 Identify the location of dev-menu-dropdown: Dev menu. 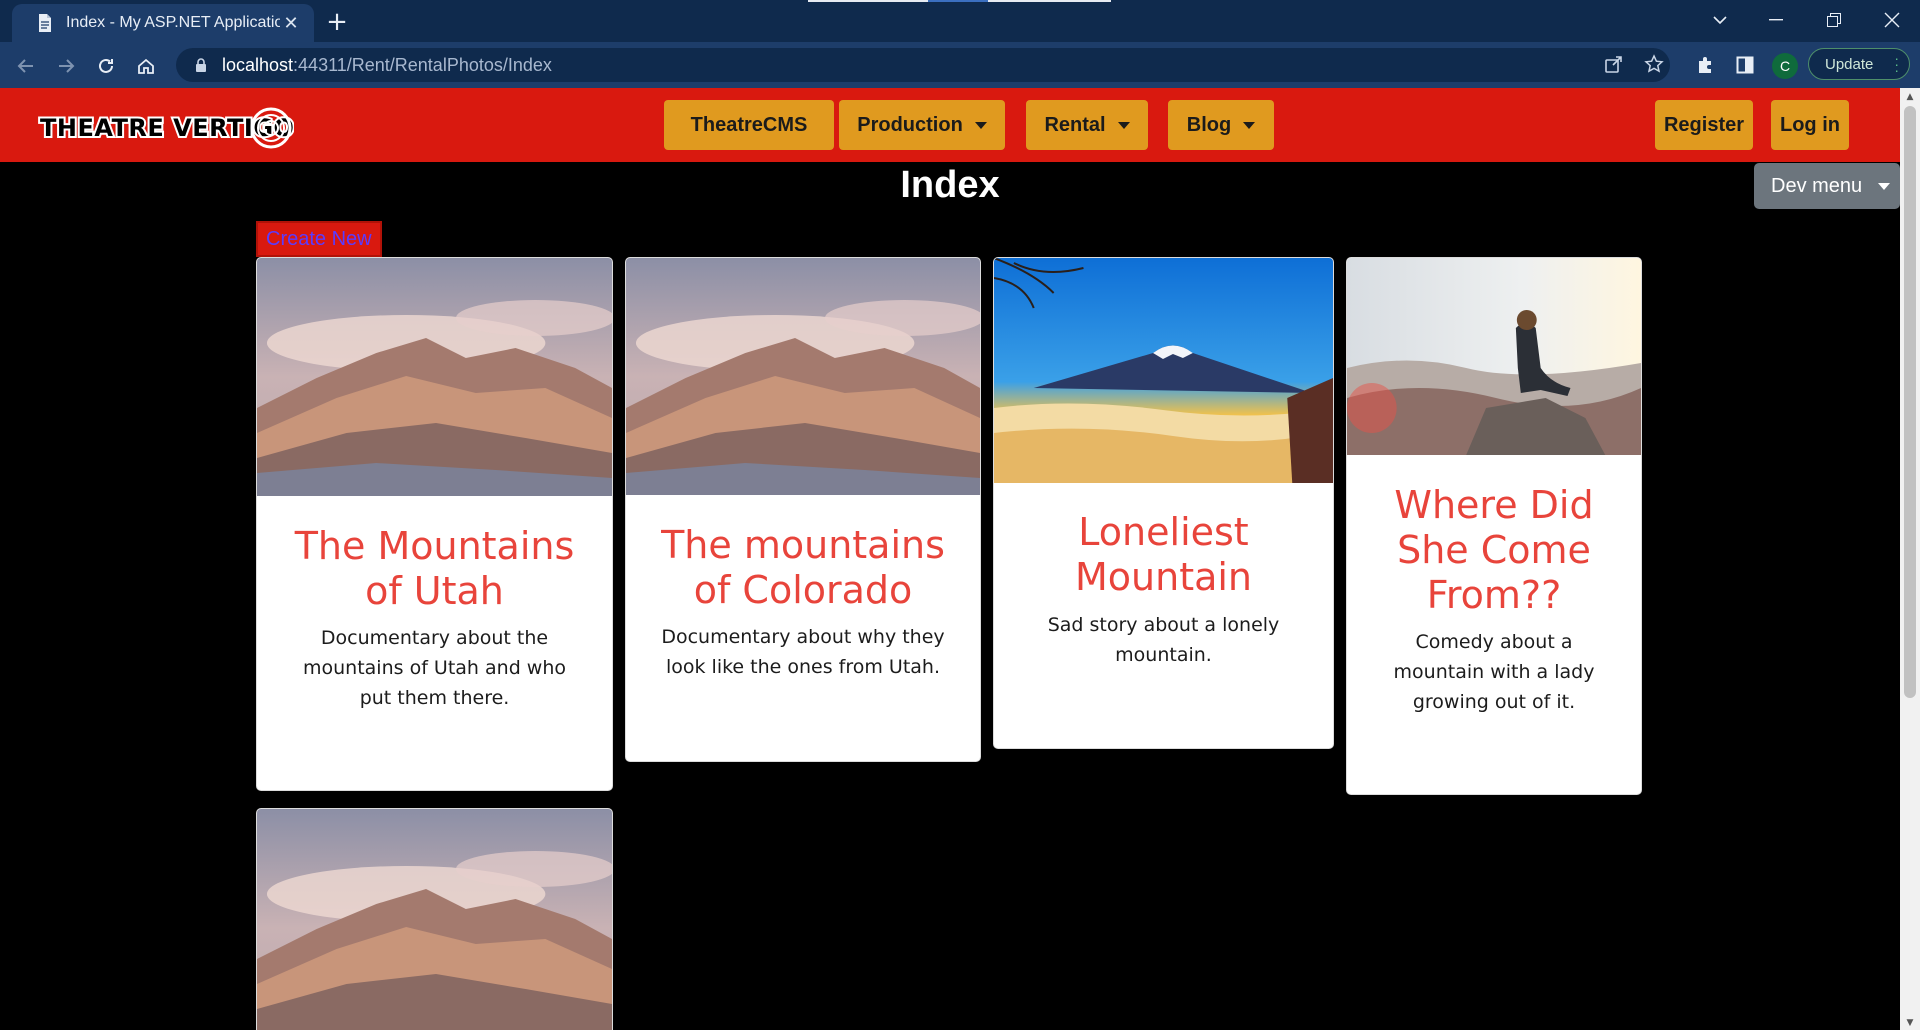
(1827, 186).